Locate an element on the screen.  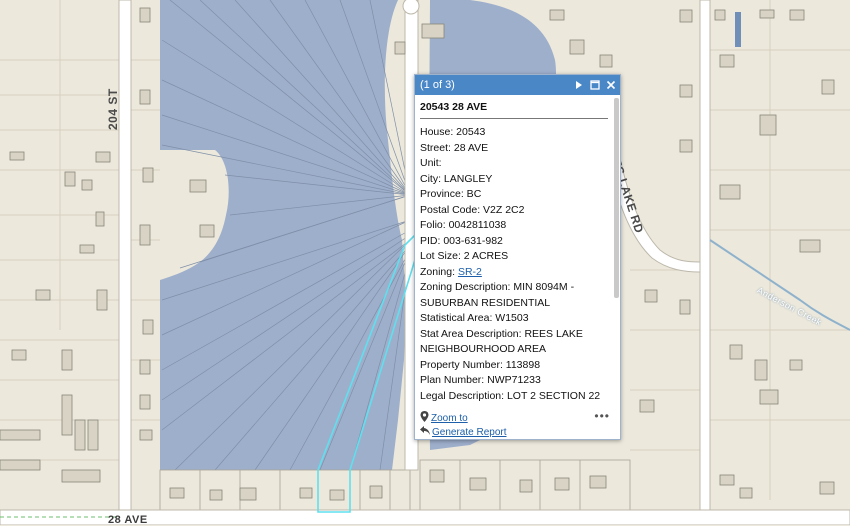
zoning-link: SR-2 is located at coordinates (470, 272).